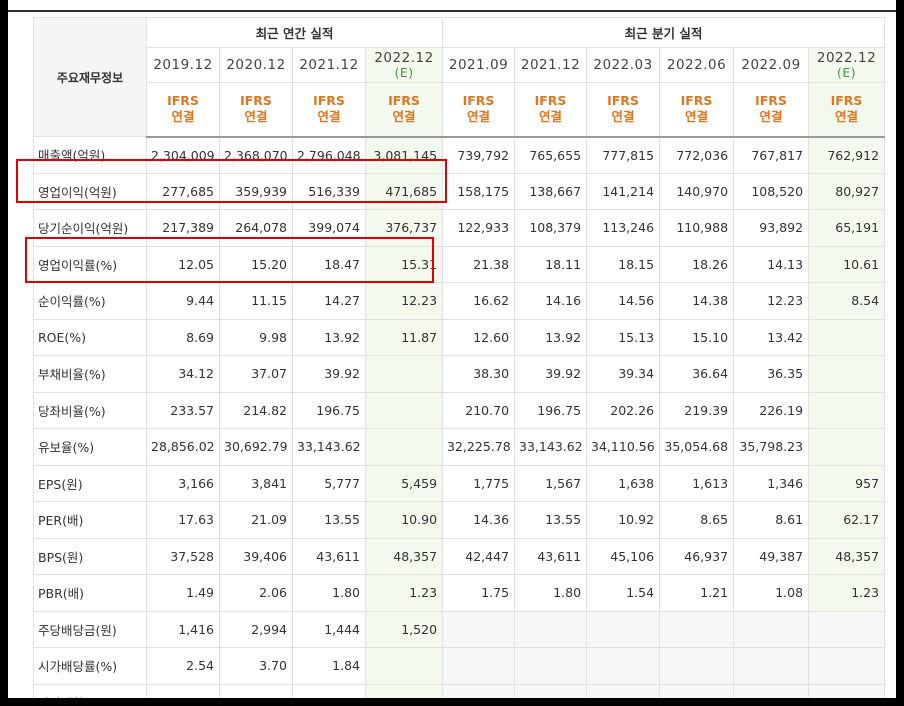 This screenshot has height=706, width=904. Describe the element at coordinates (90, 483) in the screenshot. I see `row-label: EPS(원)` at that location.